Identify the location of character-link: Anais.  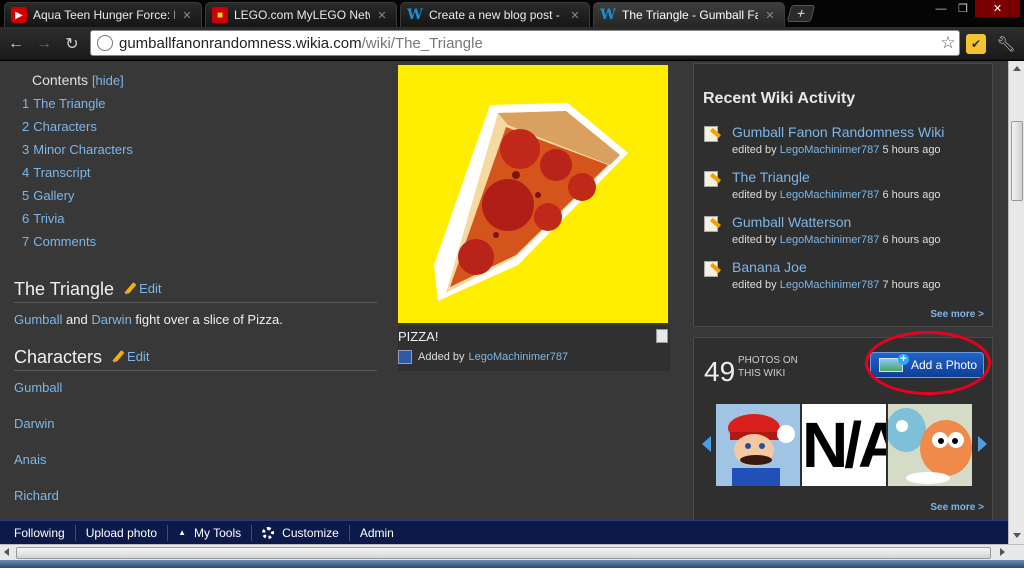
(30, 459).